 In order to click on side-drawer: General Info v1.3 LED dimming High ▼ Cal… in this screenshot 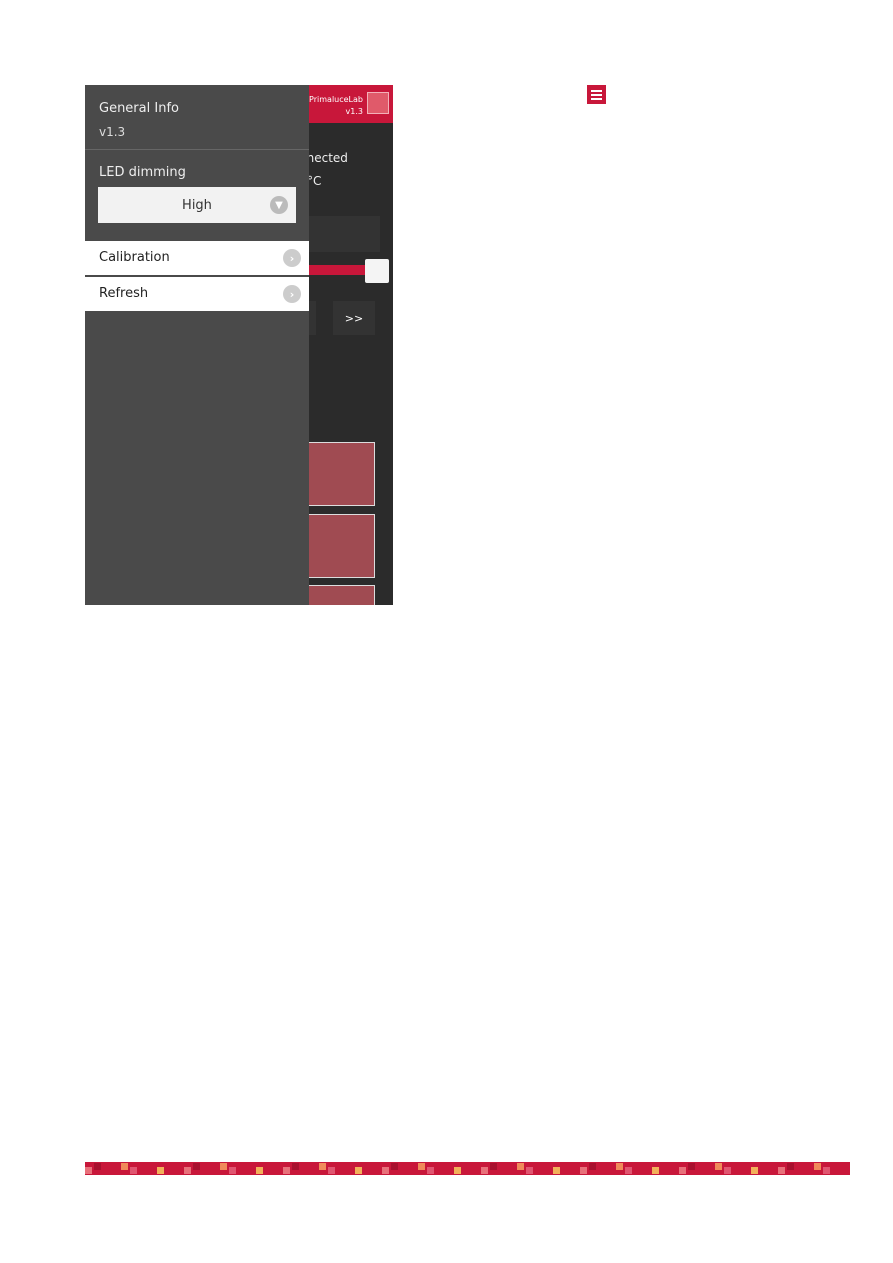, I will do `click(197, 345)`.